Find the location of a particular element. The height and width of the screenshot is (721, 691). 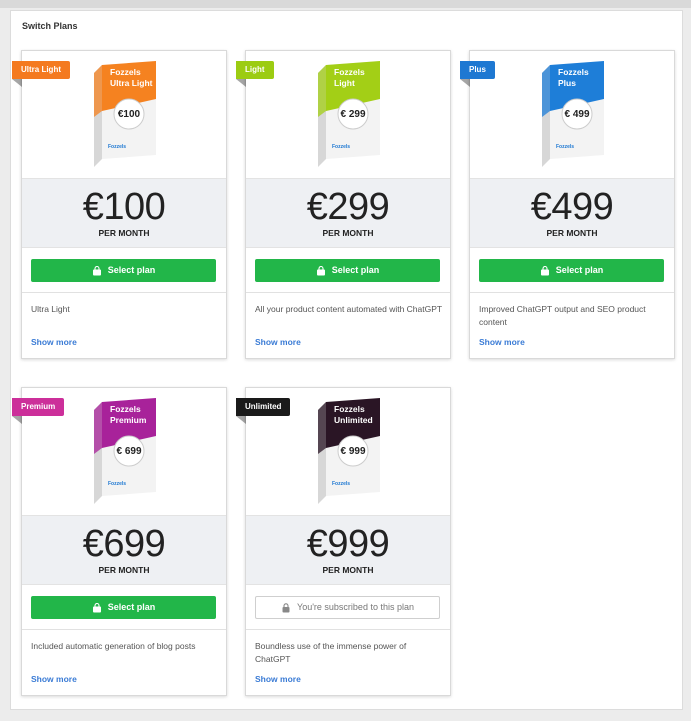

subscribed-status-button: You're subscribed to this plan is located at coordinates (347, 607).